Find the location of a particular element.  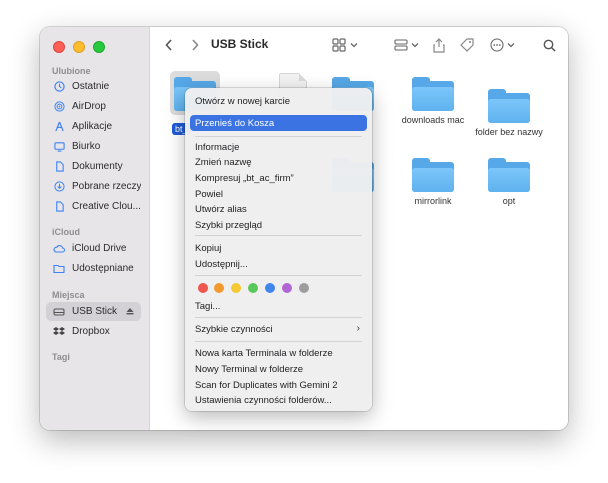

menu-item-make-alias: Utwórz alias is located at coordinates (278, 209).